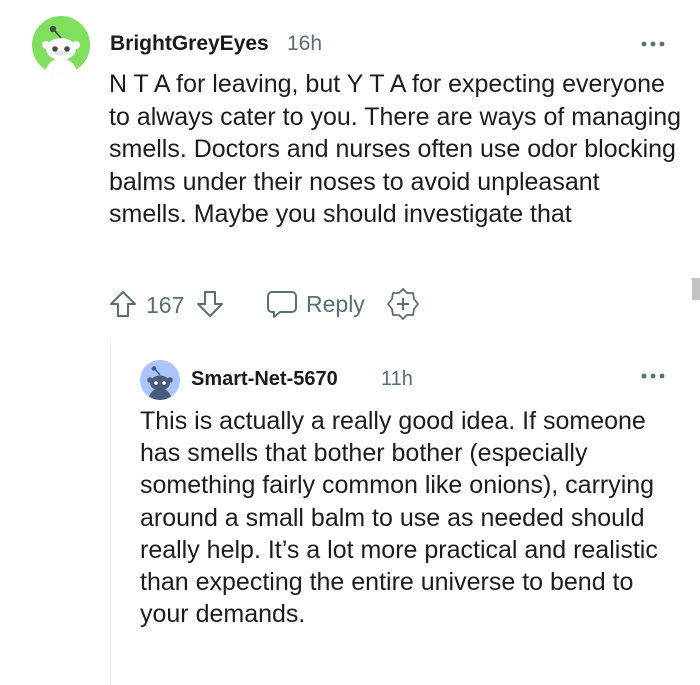 This screenshot has width=700, height=685. Describe the element at coordinates (305, 43) in the screenshot. I see `comment-timestamp: 16h` at that location.